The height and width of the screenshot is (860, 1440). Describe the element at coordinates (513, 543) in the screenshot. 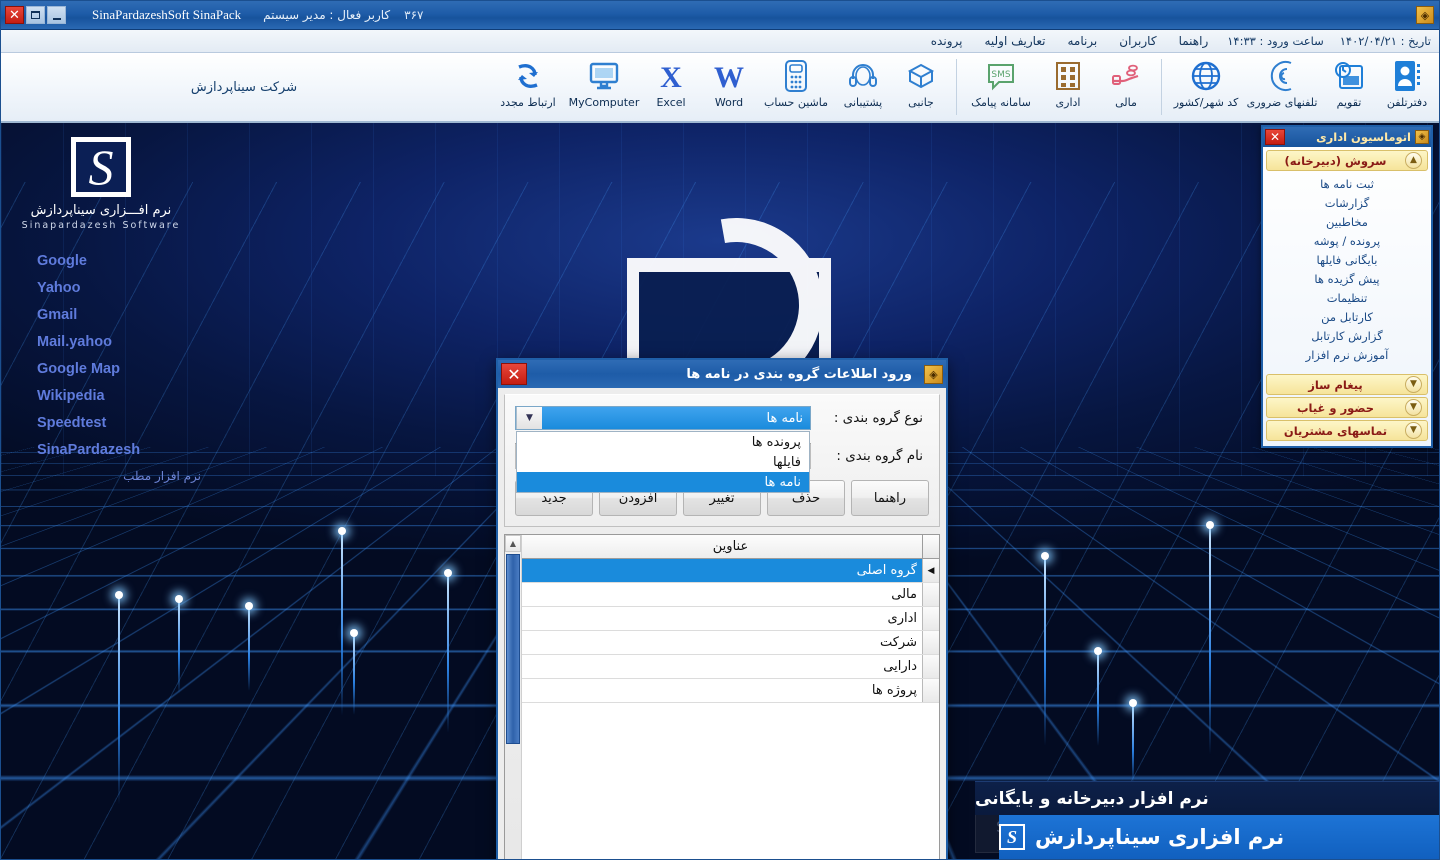

I see `scroll-up-button: ▲` at that location.